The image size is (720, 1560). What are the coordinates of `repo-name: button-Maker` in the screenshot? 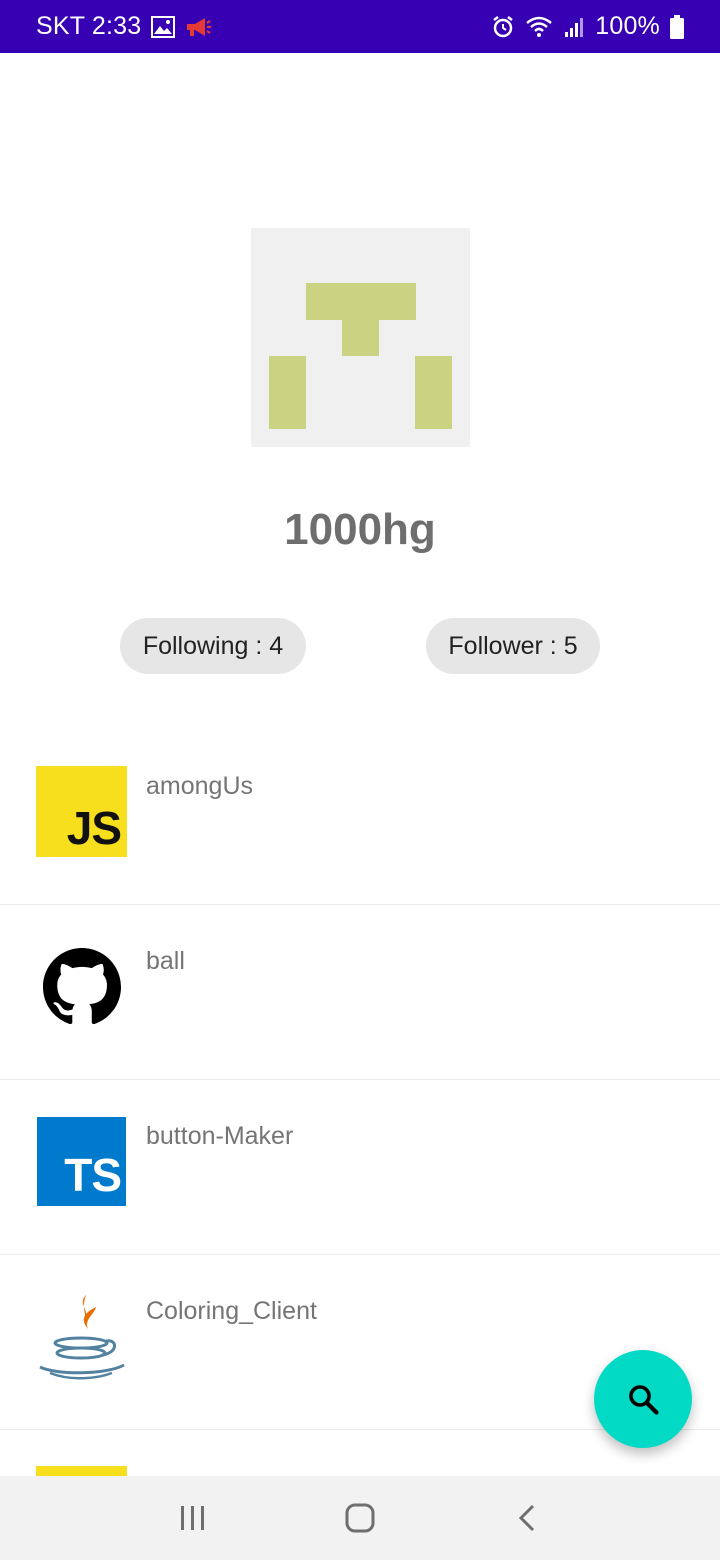 It's located at (220, 1136).